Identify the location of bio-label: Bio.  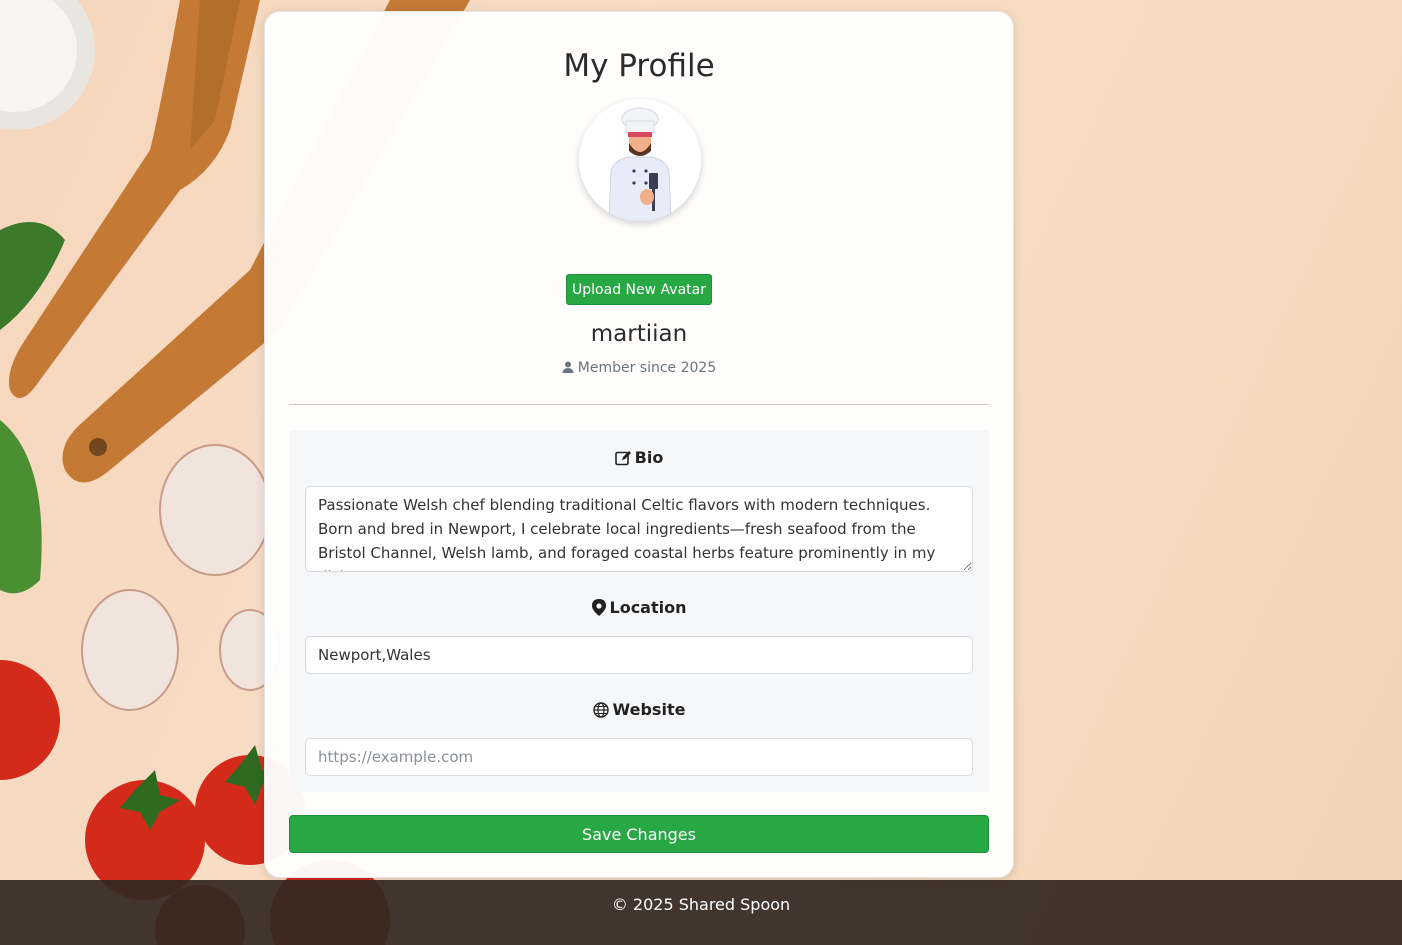
(639, 457).